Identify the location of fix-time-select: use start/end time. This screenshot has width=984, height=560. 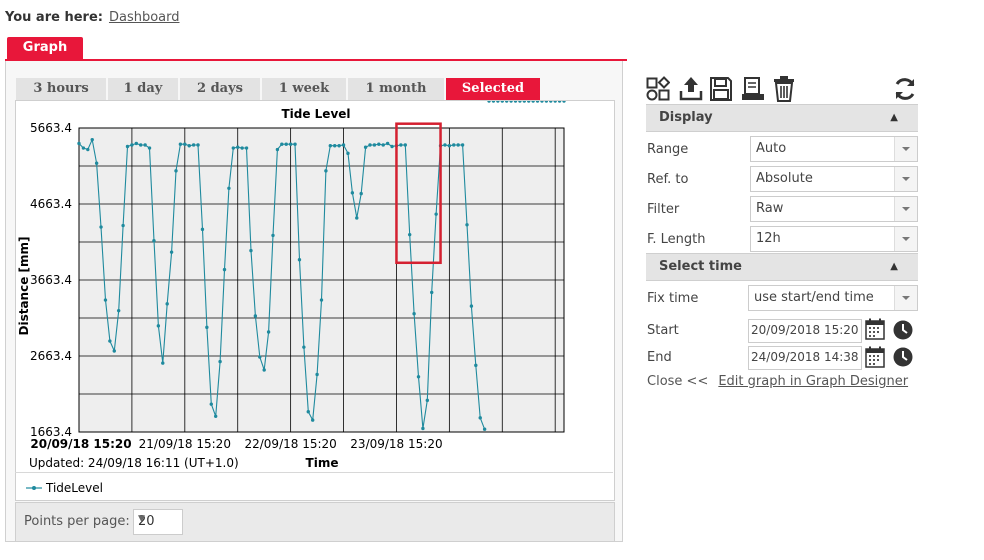
(833, 298).